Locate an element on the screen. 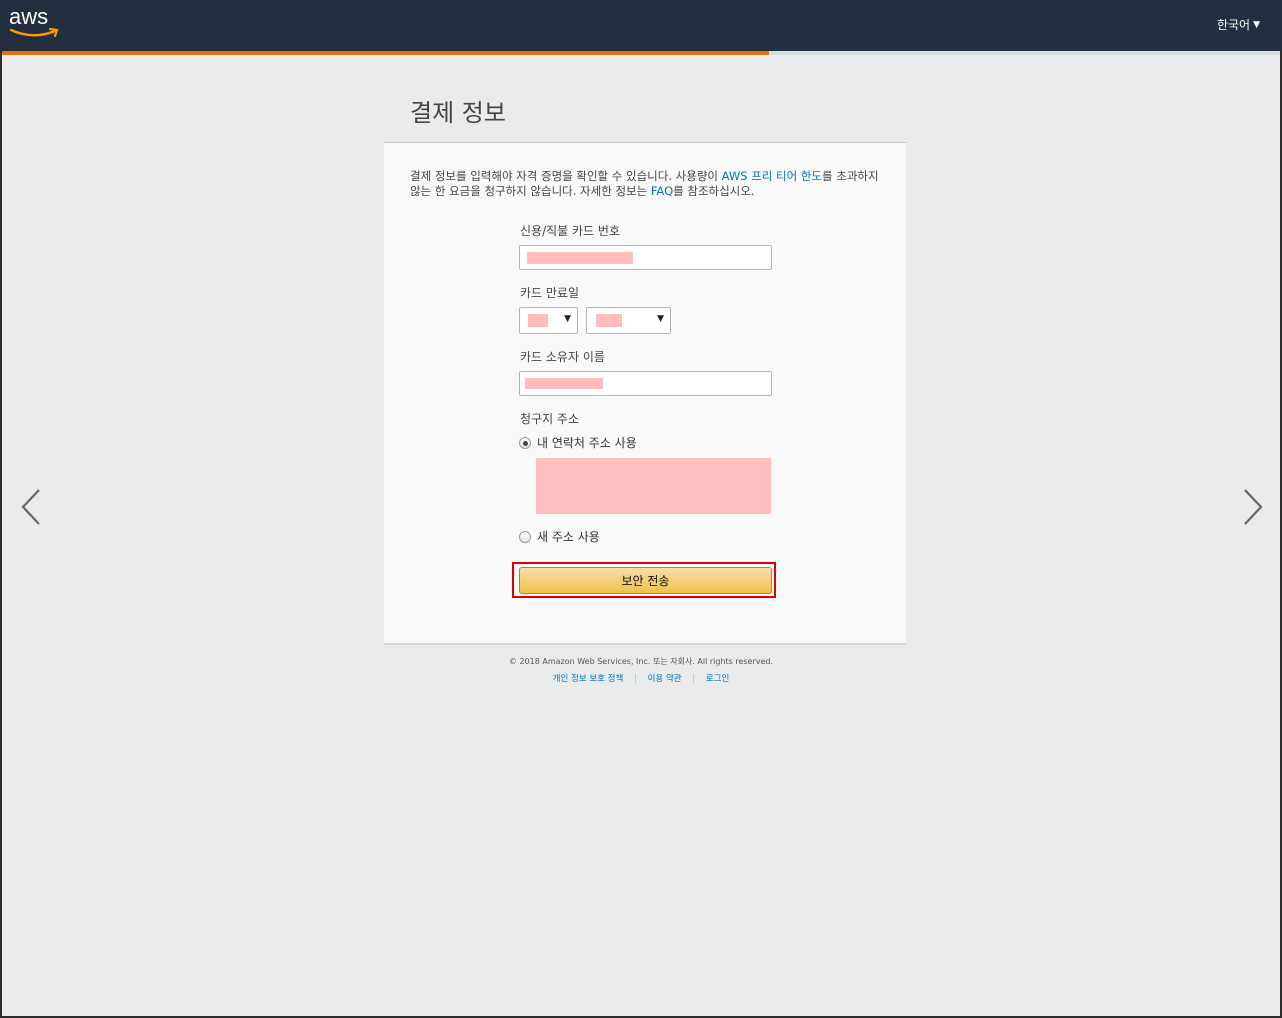  cardholder-name-input is located at coordinates (645, 383).